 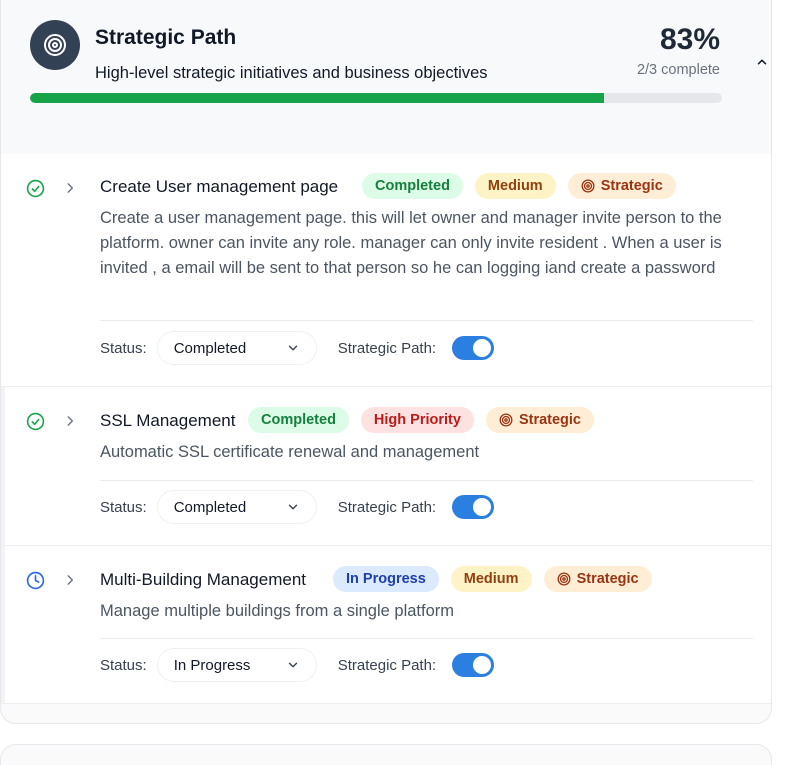 I want to click on completion-count: 2/3 complete, so click(x=678, y=70).